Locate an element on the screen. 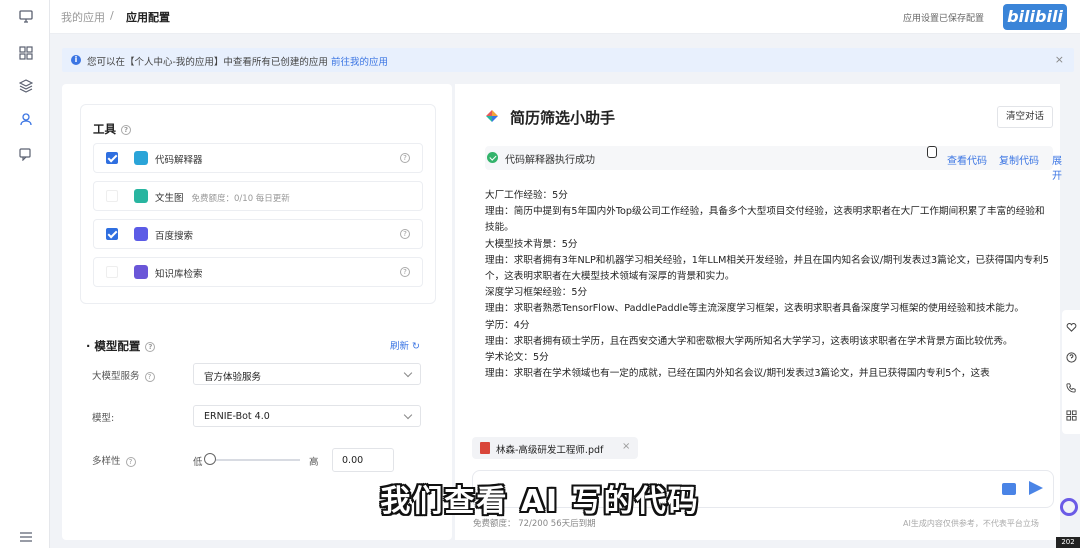 The image size is (1080, 548). diversity-low-label: 低 is located at coordinates (198, 462).